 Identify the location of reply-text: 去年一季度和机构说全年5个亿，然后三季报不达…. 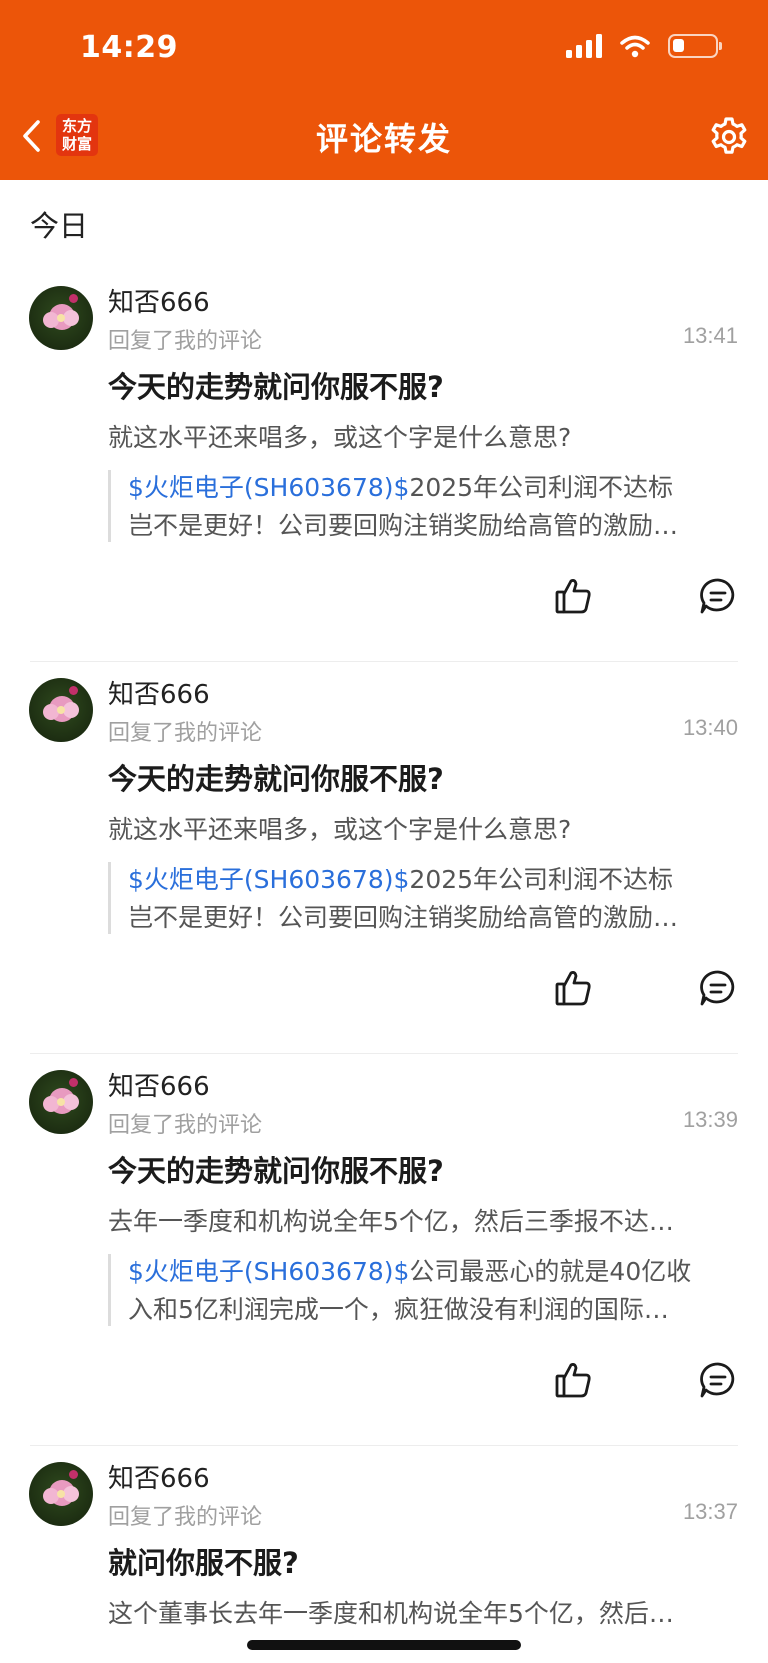
(423, 1220).